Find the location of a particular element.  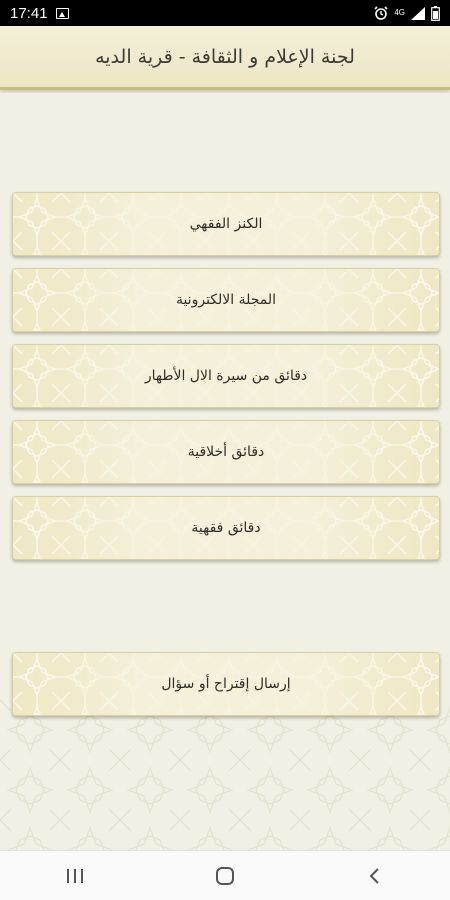

menu-item-fiqh-treasure: الكنز الفقهي is located at coordinates (226, 224).